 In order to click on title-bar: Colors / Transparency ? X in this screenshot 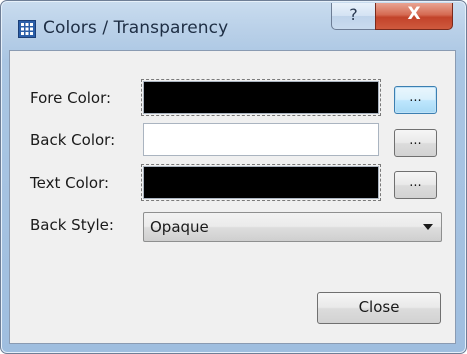, I will do `click(233, 25)`.